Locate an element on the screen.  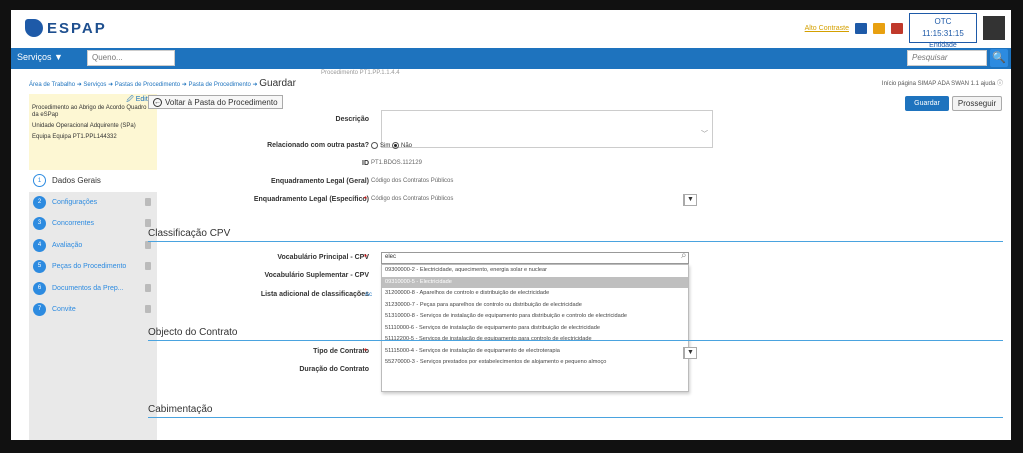
back-button: ← Voltar à Pasta do Procedimento is located at coordinates (215, 102).